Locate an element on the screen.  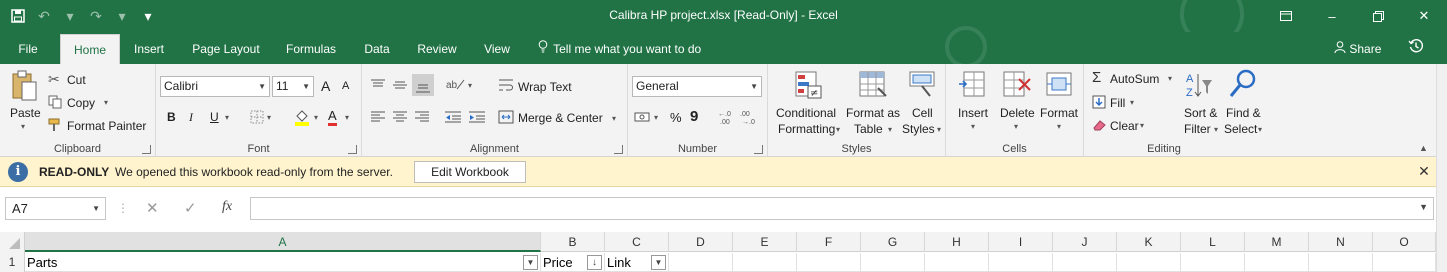
decrease-indent-icon is located at coordinates (453, 118).